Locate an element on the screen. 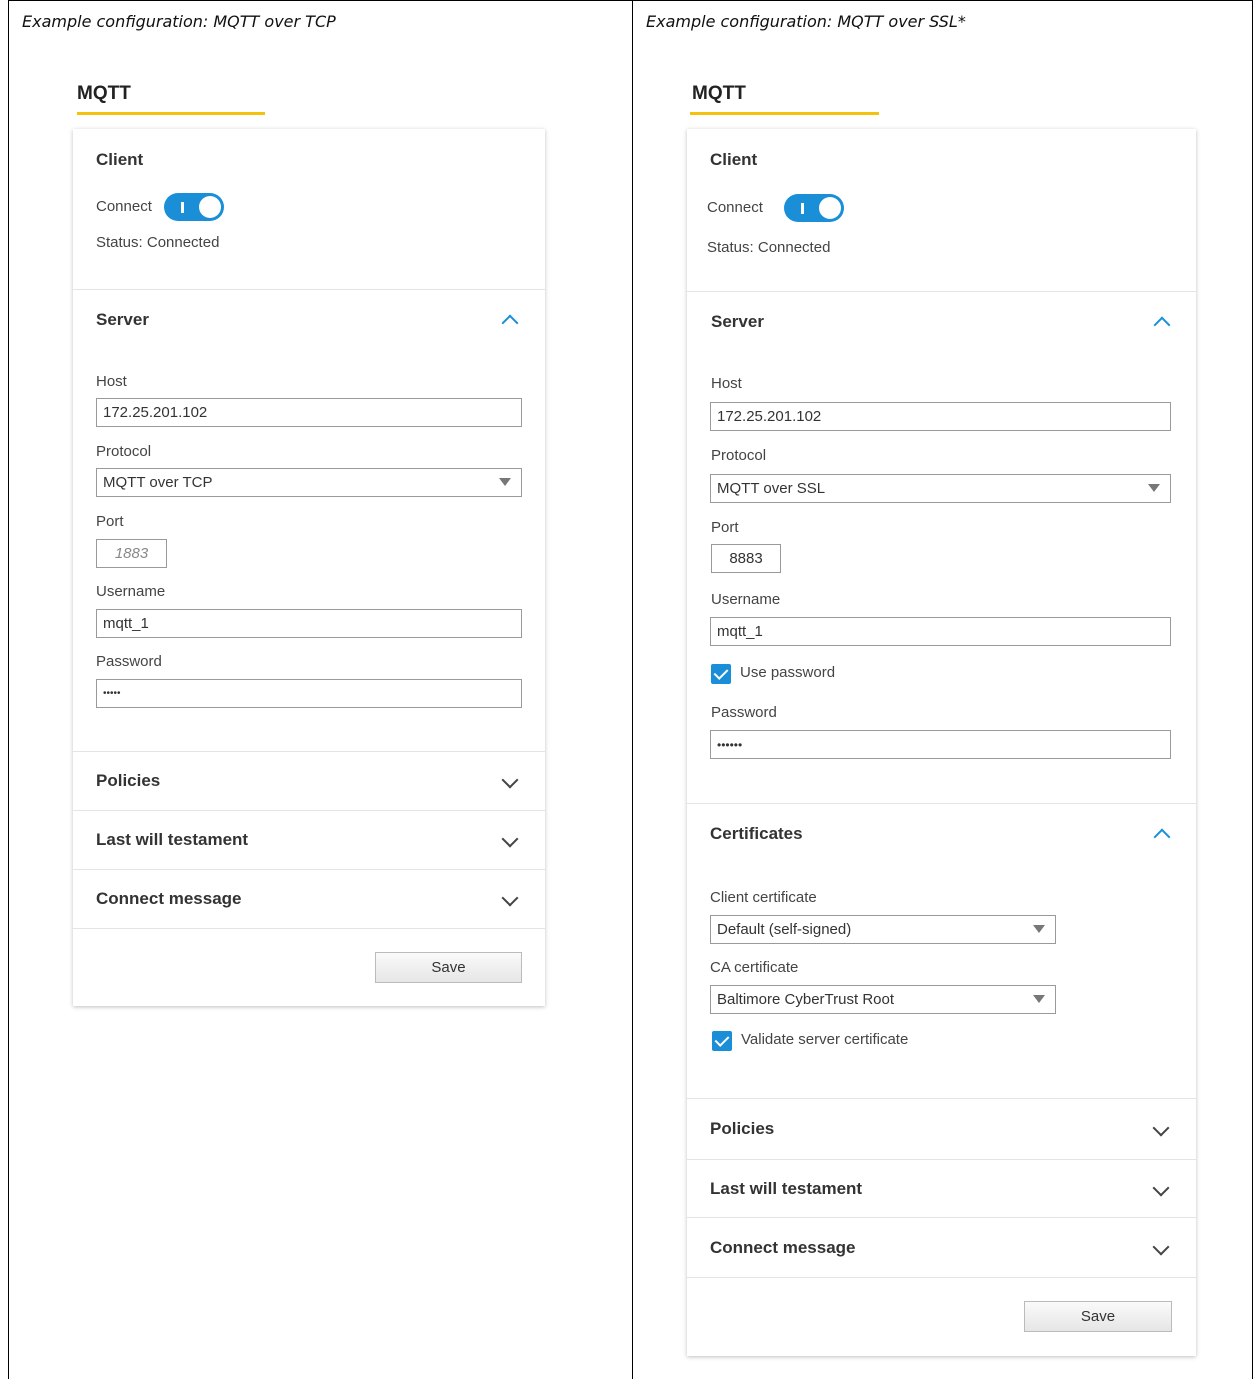  ca-certificate-label: CA certificate is located at coordinates (754, 967).